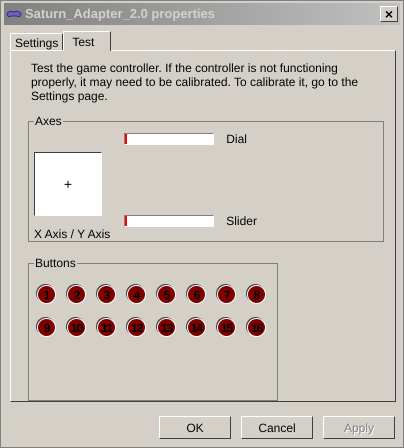 The height and width of the screenshot is (448, 404). What do you see at coordinates (68, 184) in the screenshot?
I see `crosshair: +` at bounding box center [68, 184].